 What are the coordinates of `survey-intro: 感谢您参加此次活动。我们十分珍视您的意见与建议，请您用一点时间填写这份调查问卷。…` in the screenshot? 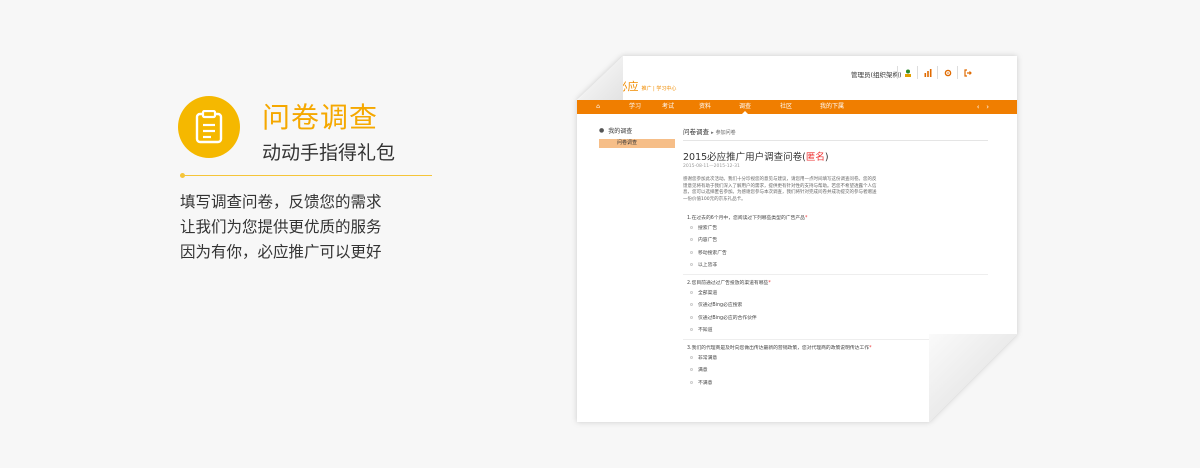 It's located at (780, 189).